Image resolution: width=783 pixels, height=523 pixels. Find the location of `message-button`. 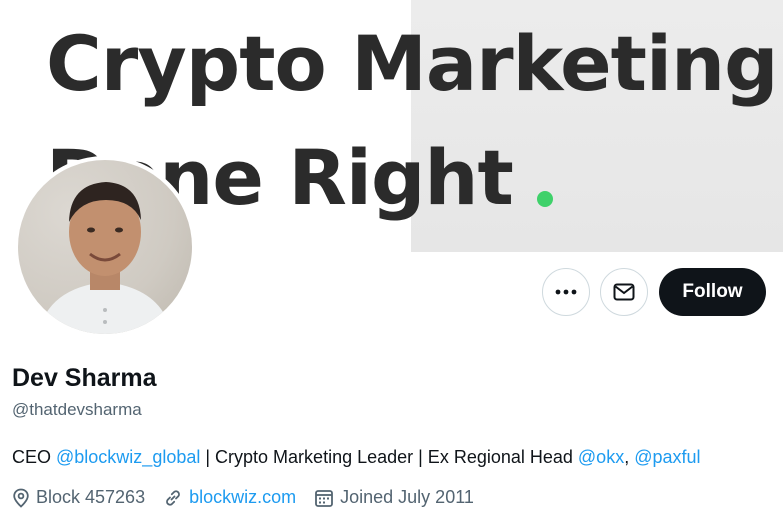

message-button is located at coordinates (624, 292).